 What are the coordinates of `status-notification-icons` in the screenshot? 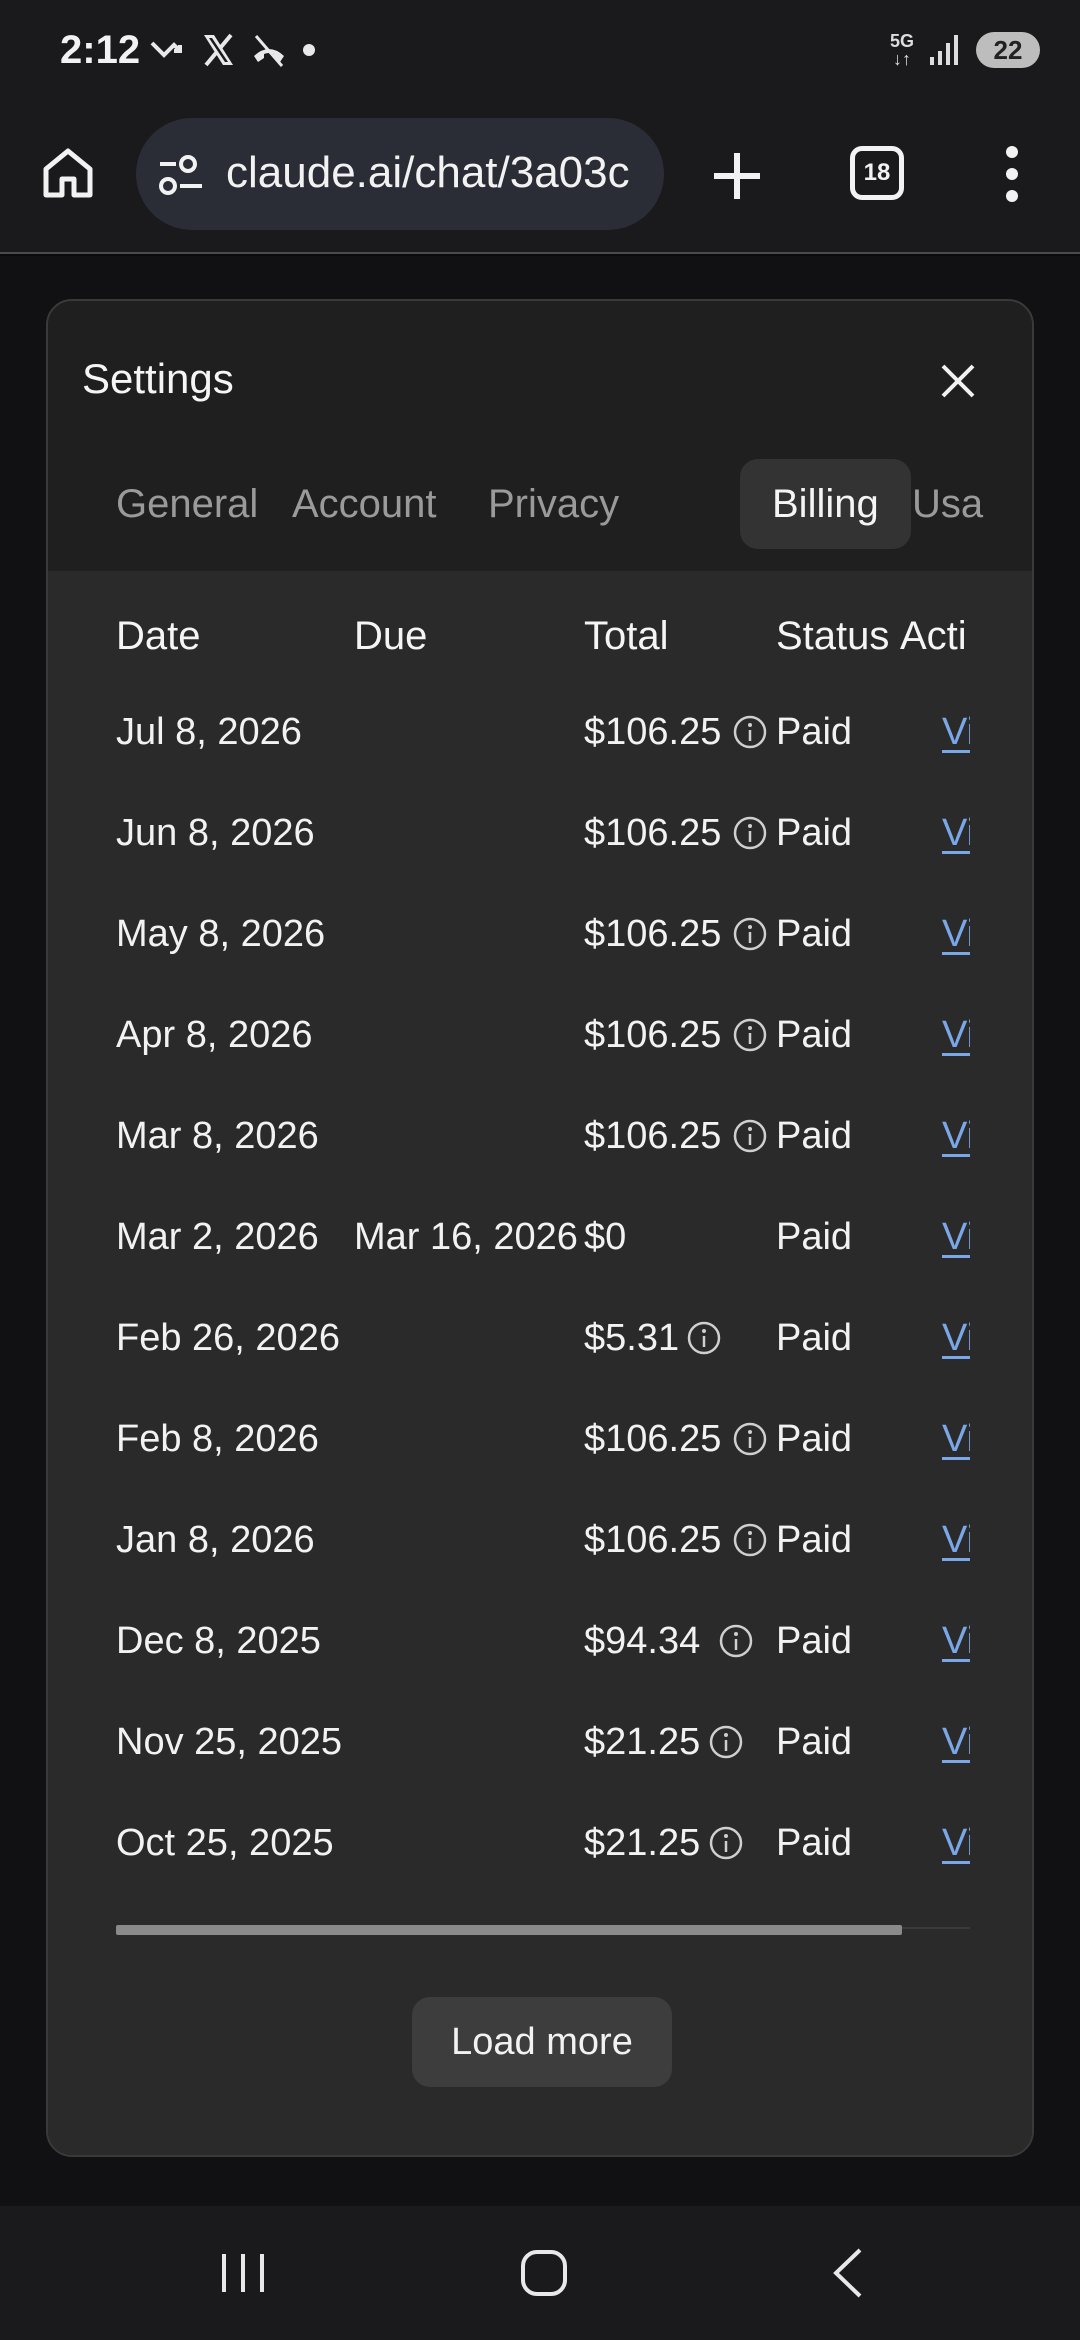 It's located at (233, 50).